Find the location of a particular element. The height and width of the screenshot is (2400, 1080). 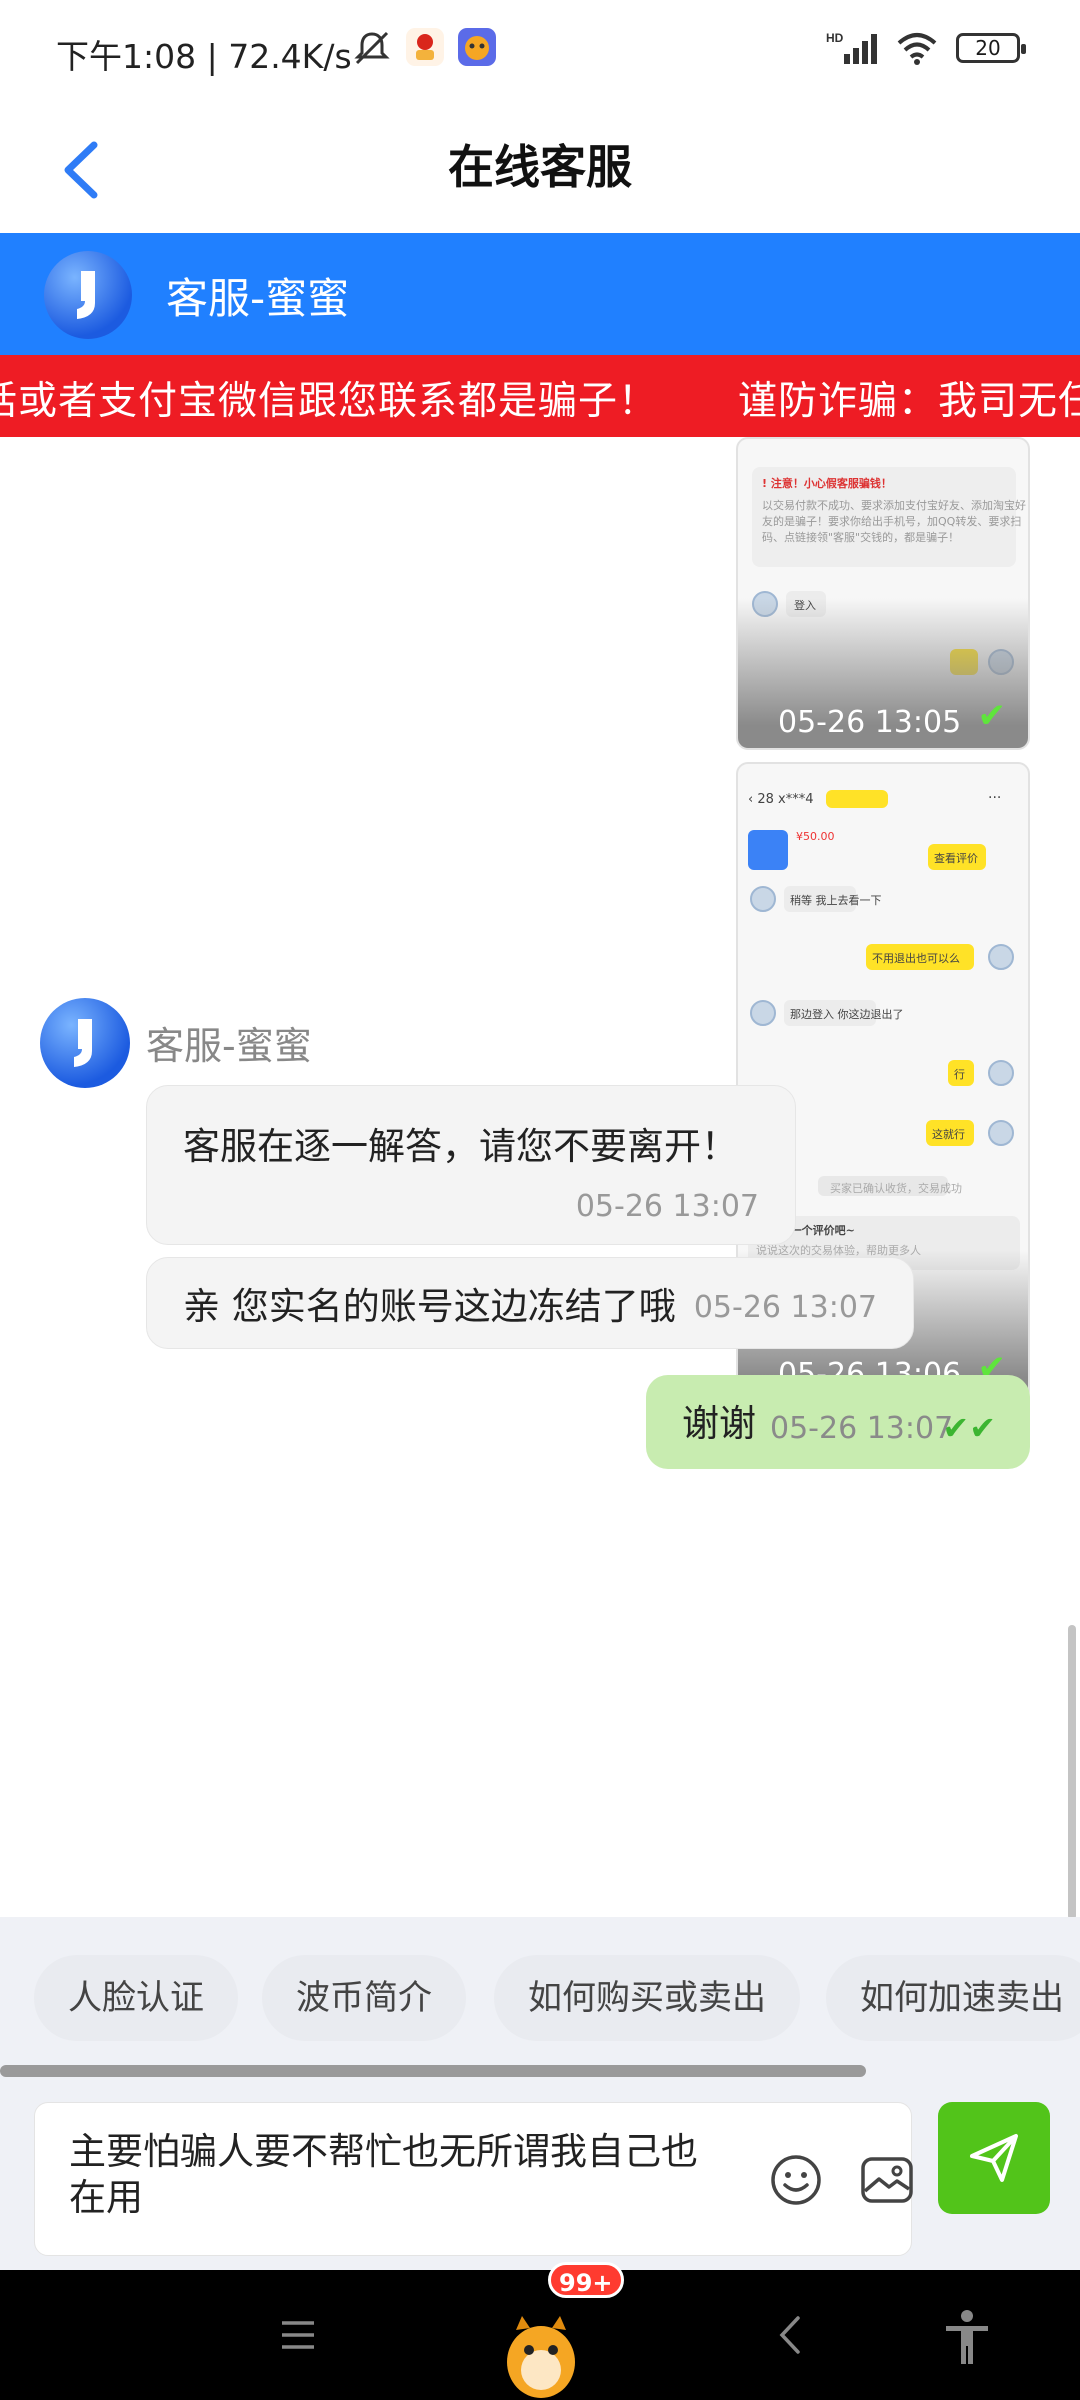

image-timestamp: 05-26 13:05 is located at coordinates (870, 722).